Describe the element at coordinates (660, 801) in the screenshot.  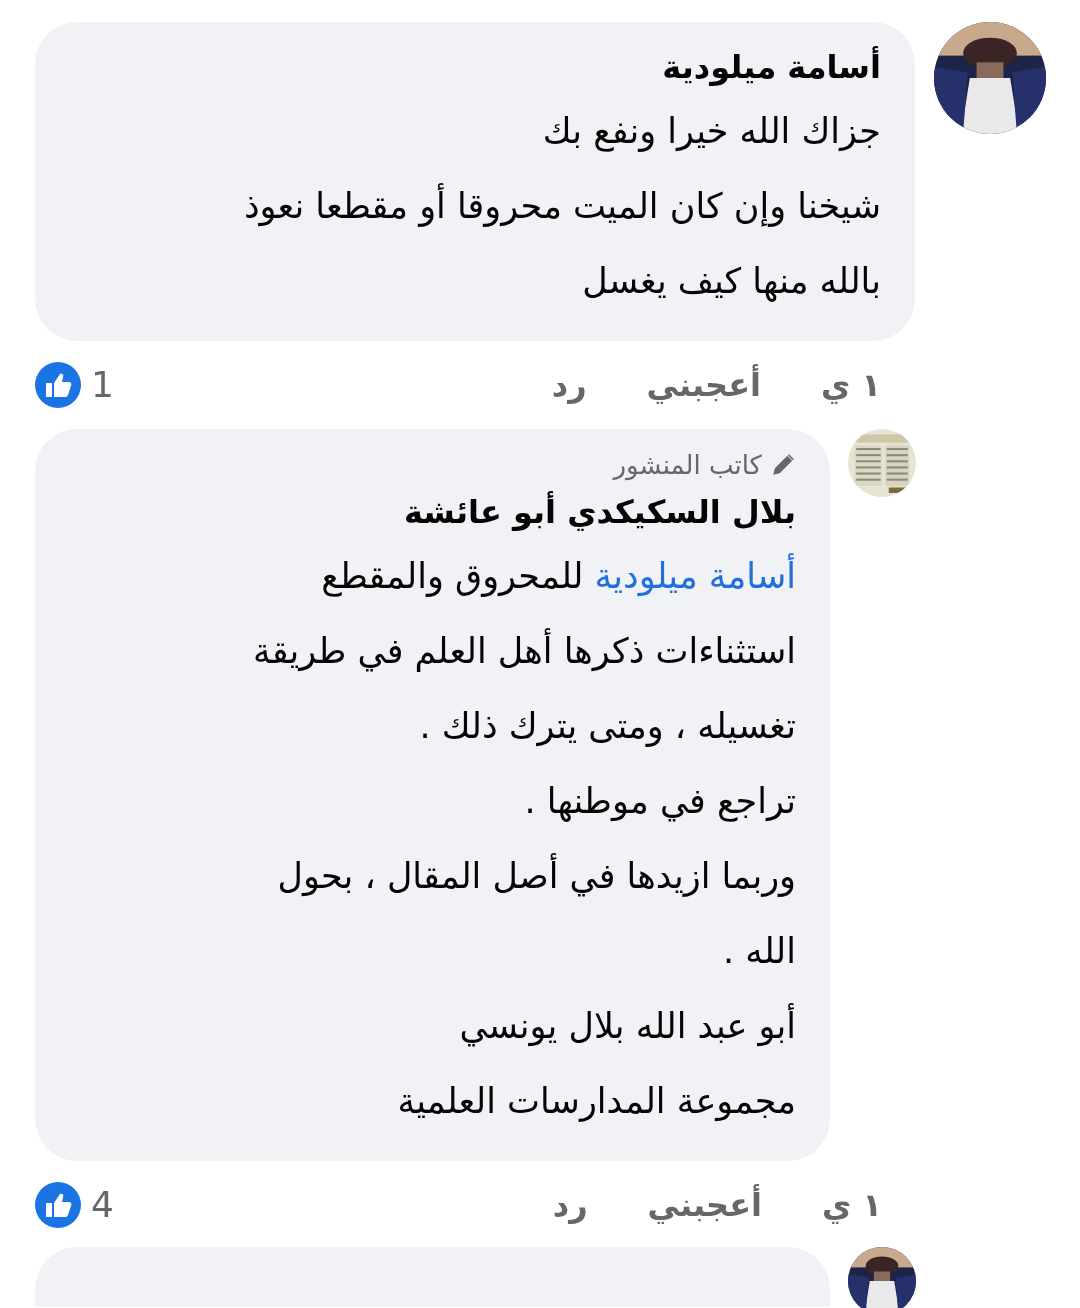
I see `comment-text: تراجع في موطنها .` at that location.